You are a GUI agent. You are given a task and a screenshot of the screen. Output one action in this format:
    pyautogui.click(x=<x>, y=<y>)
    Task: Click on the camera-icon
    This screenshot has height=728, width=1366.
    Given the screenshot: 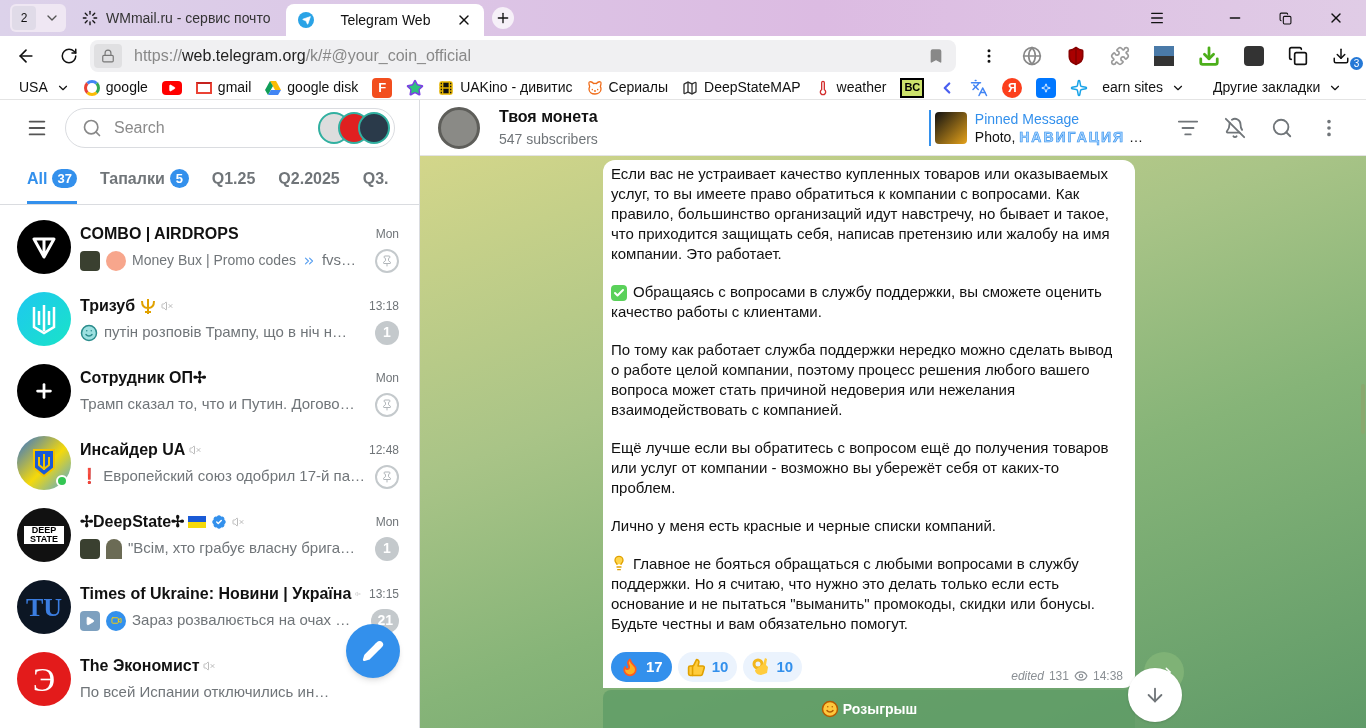 What is the action you would take?
    pyautogui.click(x=116, y=620)
    